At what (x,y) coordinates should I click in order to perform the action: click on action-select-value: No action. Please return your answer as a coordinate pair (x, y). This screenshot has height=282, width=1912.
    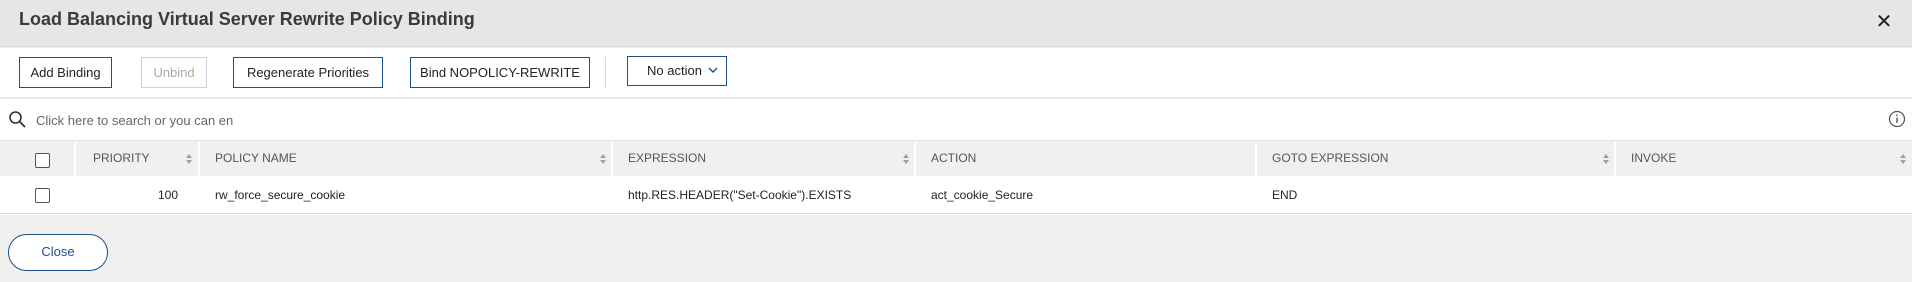
    Looking at the image, I should click on (674, 70).